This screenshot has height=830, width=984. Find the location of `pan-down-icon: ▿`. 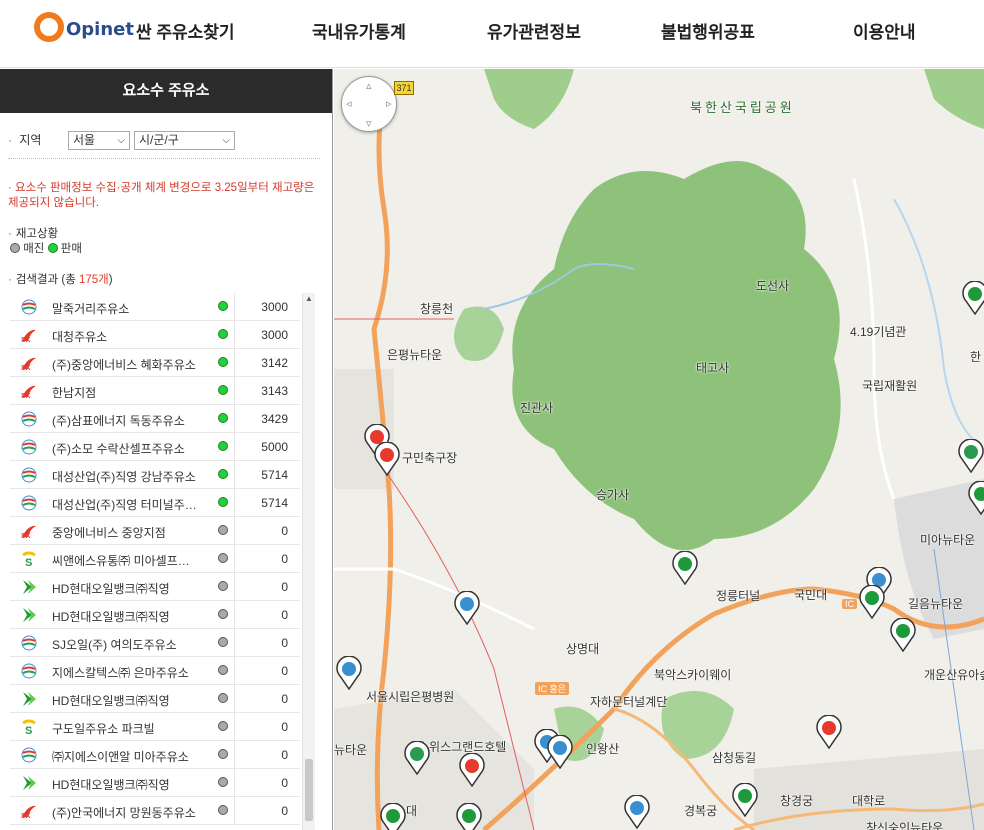

pan-down-icon: ▿ is located at coordinates (369, 123).